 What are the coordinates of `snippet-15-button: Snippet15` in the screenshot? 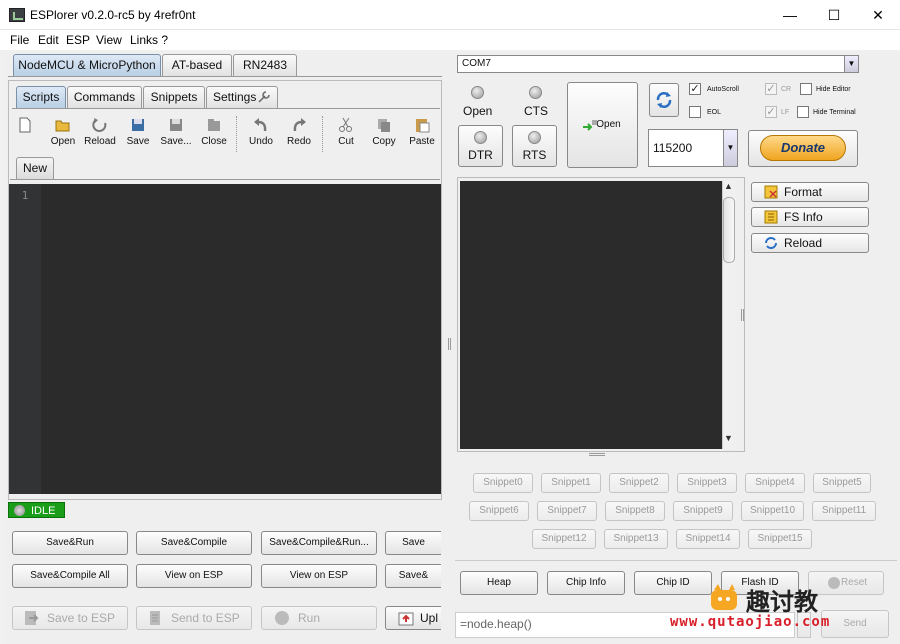 It's located at (780, 539).